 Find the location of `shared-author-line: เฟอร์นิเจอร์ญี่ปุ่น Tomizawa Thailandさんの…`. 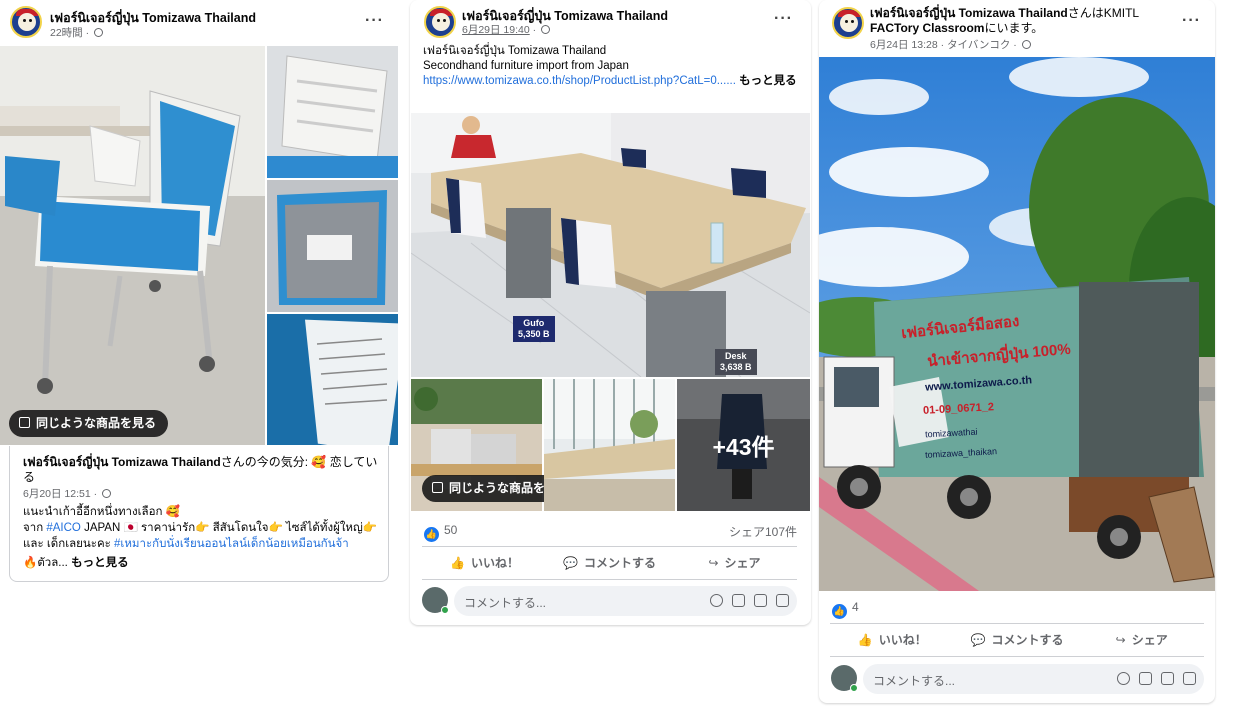

shared-author-line: เฟอร์นิเจอร์ญี่ปุ่น Tomizawa Thailandさんの… is located at coordinates (200, 469).